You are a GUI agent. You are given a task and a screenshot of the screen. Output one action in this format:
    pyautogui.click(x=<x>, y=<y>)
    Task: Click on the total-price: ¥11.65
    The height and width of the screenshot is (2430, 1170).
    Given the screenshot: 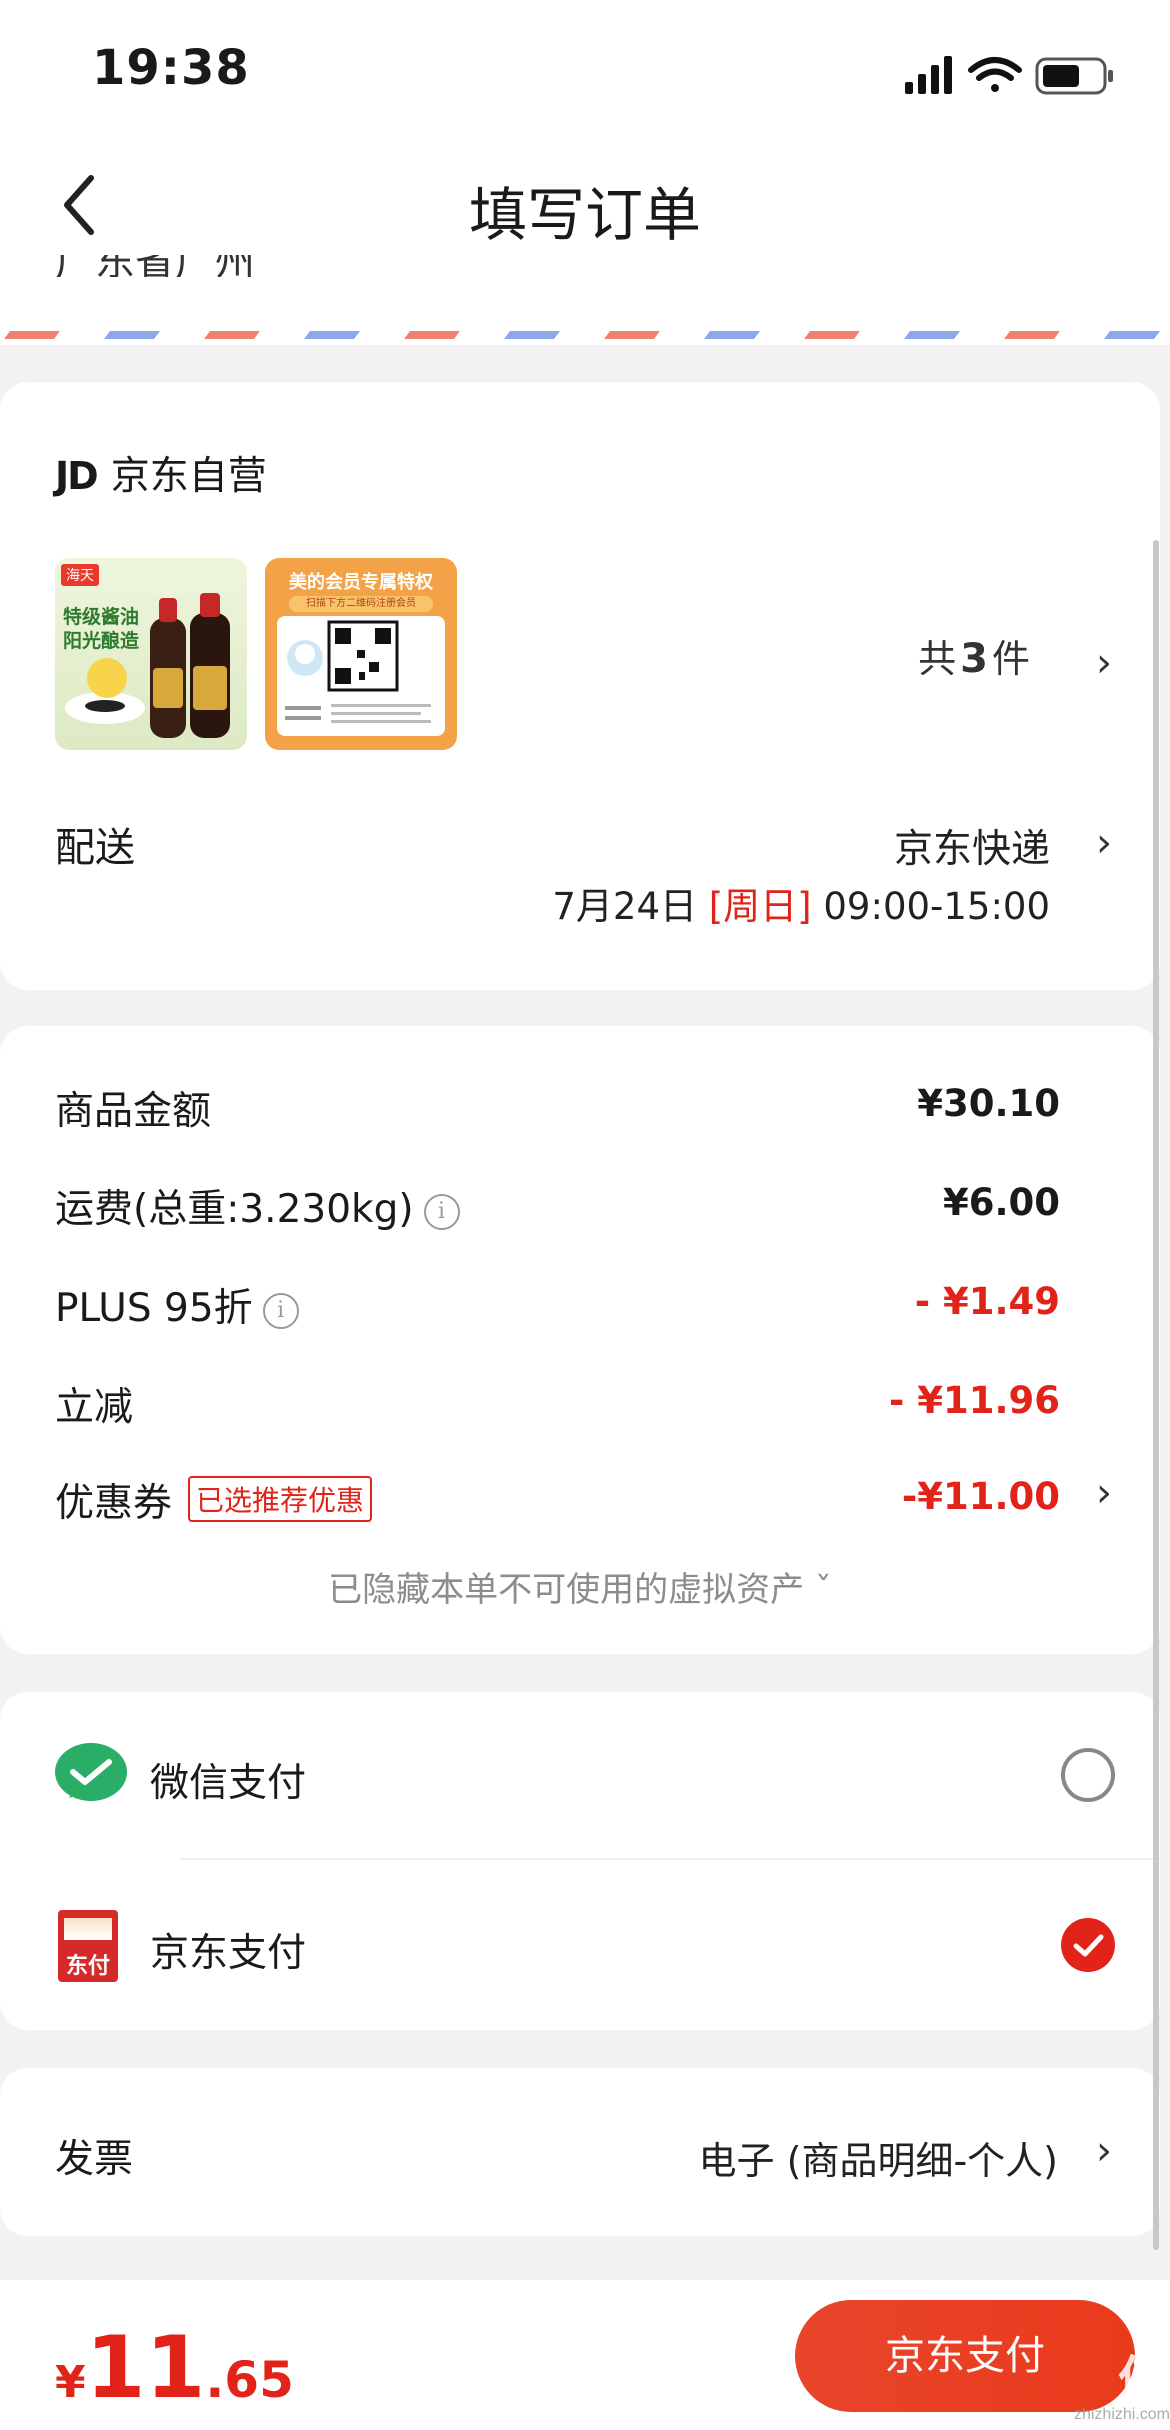 What is the action you would take?
    pyautogui.click(x=174, y=2368)
    